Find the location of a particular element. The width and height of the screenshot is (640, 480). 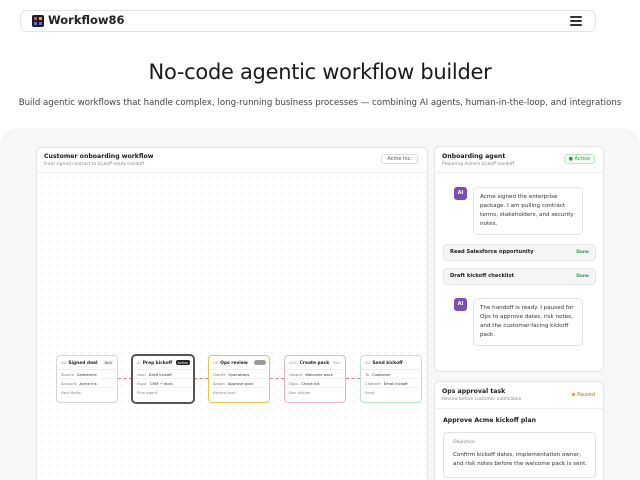

node-field-value: Acme Inc. is located at coordinates (89, 383).